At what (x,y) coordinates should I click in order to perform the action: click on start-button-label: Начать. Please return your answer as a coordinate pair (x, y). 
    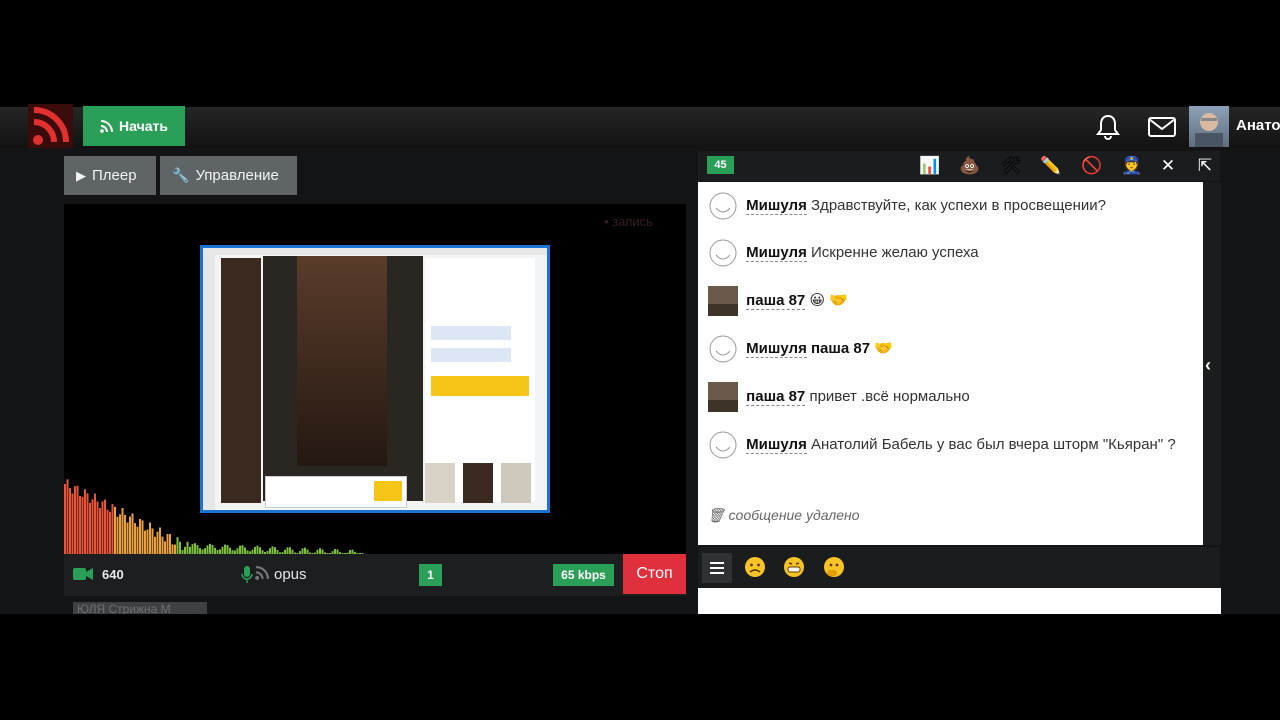
    Looking at the image, I should click on (143, 126).